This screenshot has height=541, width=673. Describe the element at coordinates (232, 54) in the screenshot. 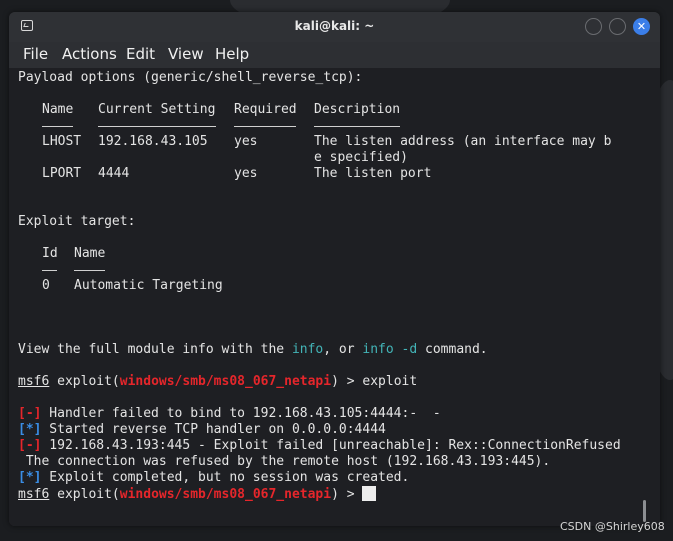

I see `menu-help: Help` at that location.